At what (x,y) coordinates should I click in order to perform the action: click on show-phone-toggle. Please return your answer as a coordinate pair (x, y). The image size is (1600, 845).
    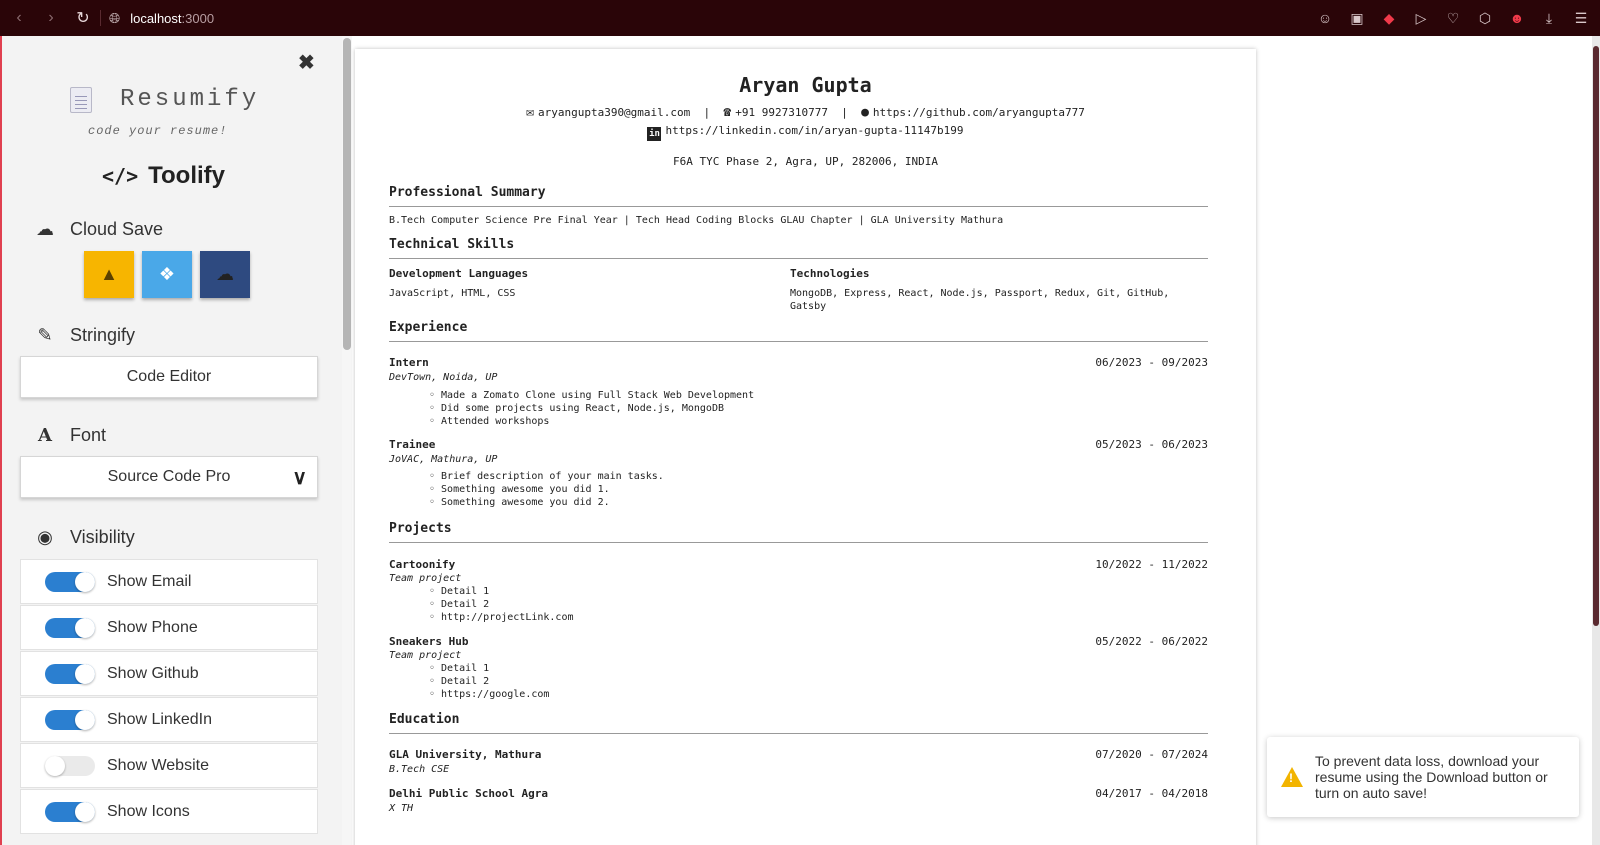
    Looking at the image, I should click on (70, 627).